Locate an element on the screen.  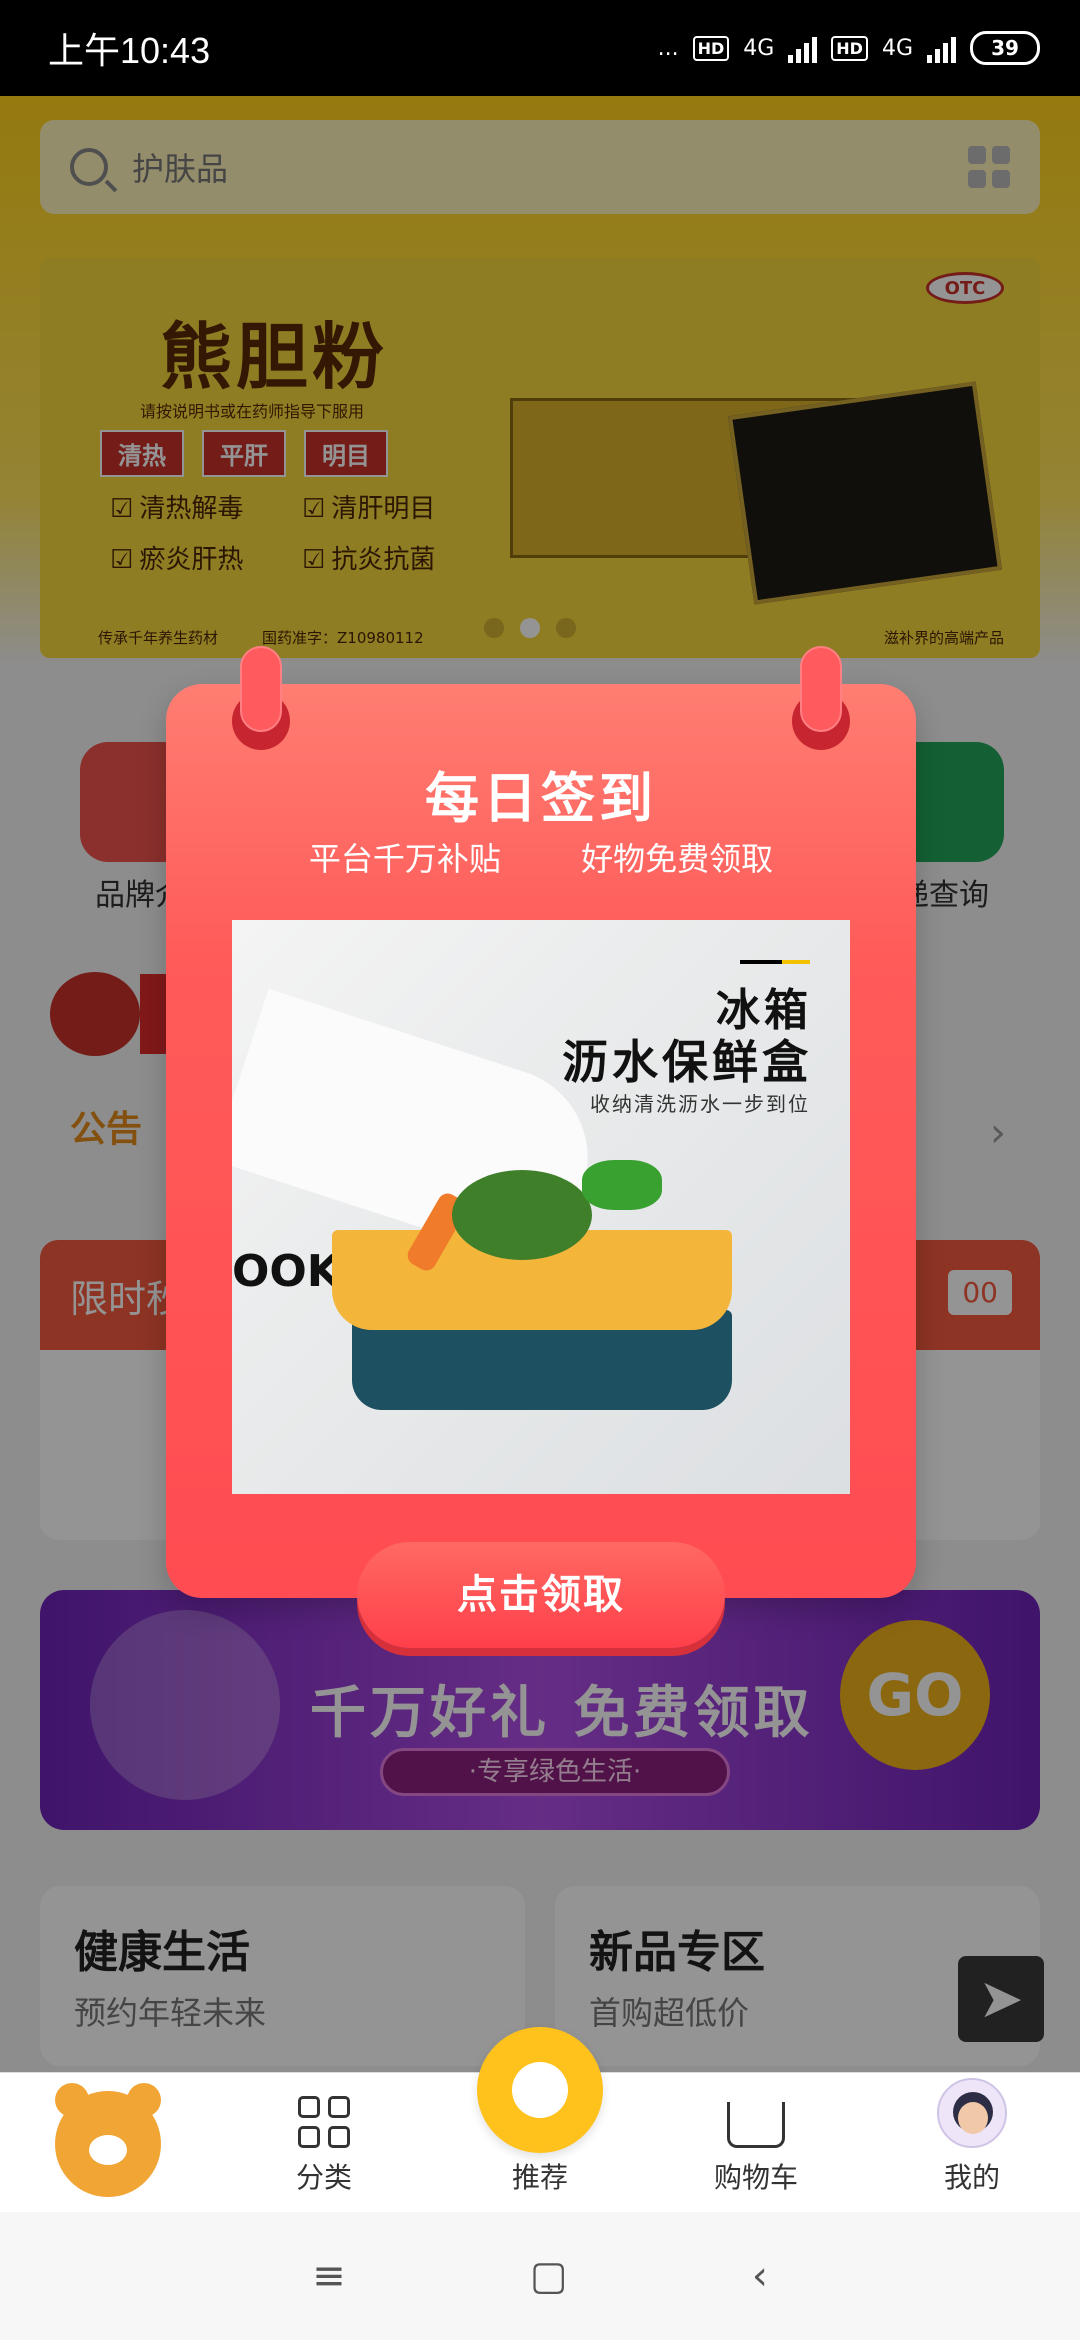
status-bar: 上午10:43 ... HD 4G HD 4G 39 is located at coordinates (540, 48).